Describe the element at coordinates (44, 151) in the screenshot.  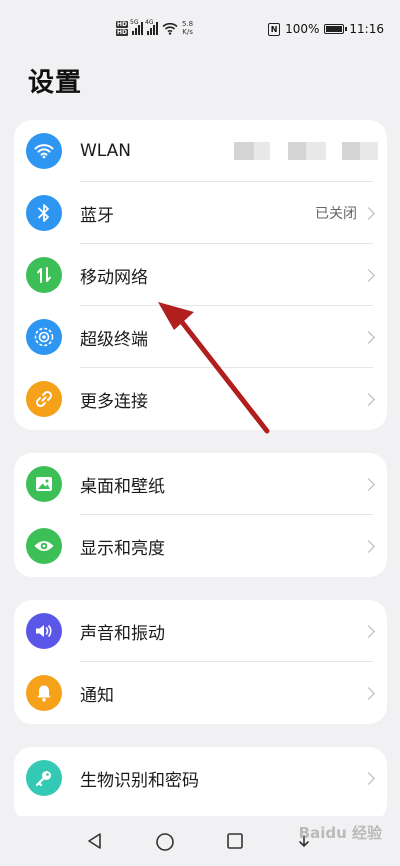
I see `wifi-icon` at that location.